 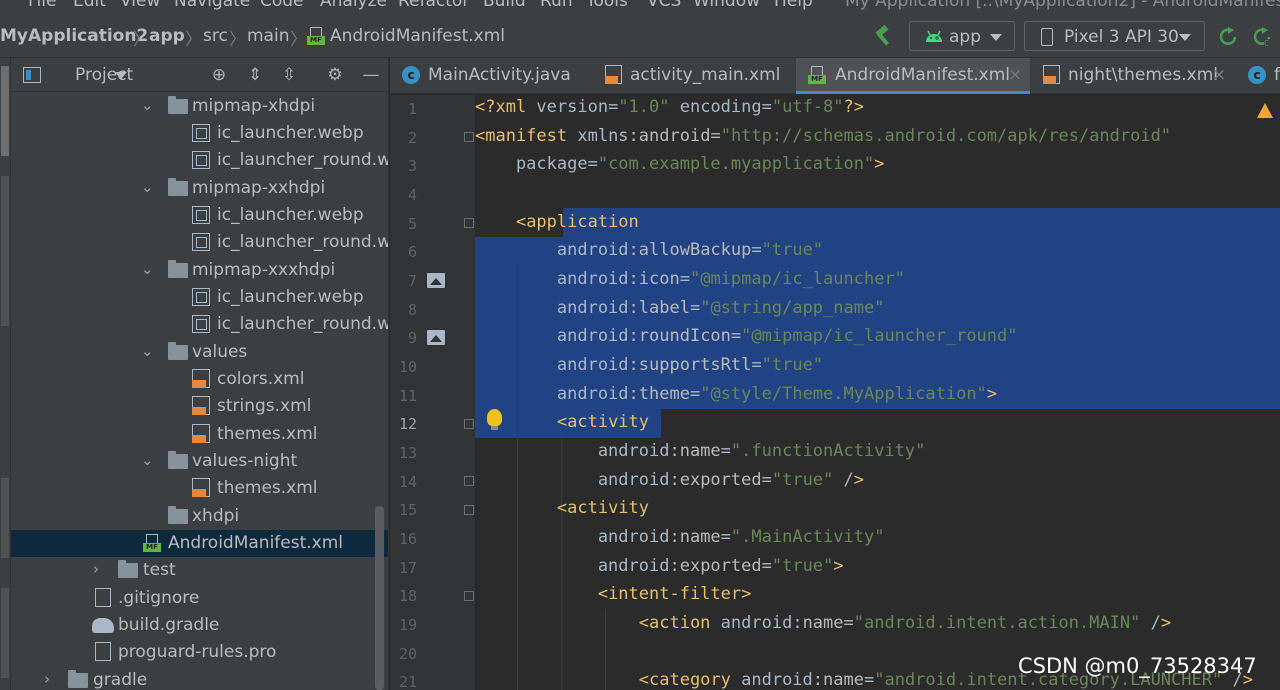 I want to click on tab-label: MainActivity.java, so click(x=499, y=75).